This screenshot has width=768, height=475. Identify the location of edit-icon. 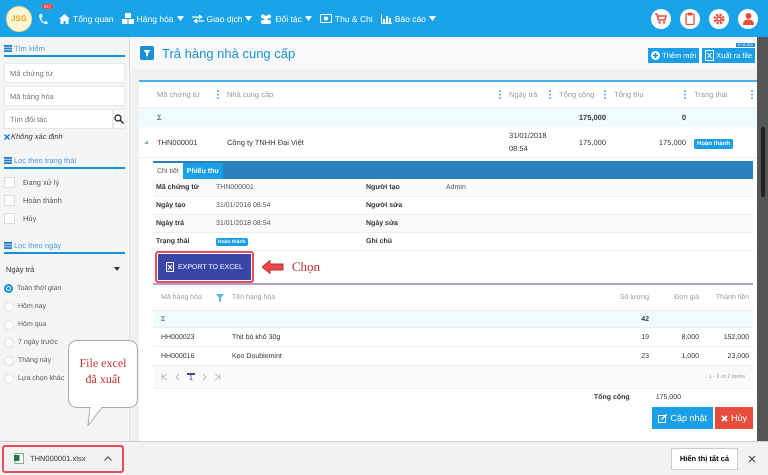
(663, 418).